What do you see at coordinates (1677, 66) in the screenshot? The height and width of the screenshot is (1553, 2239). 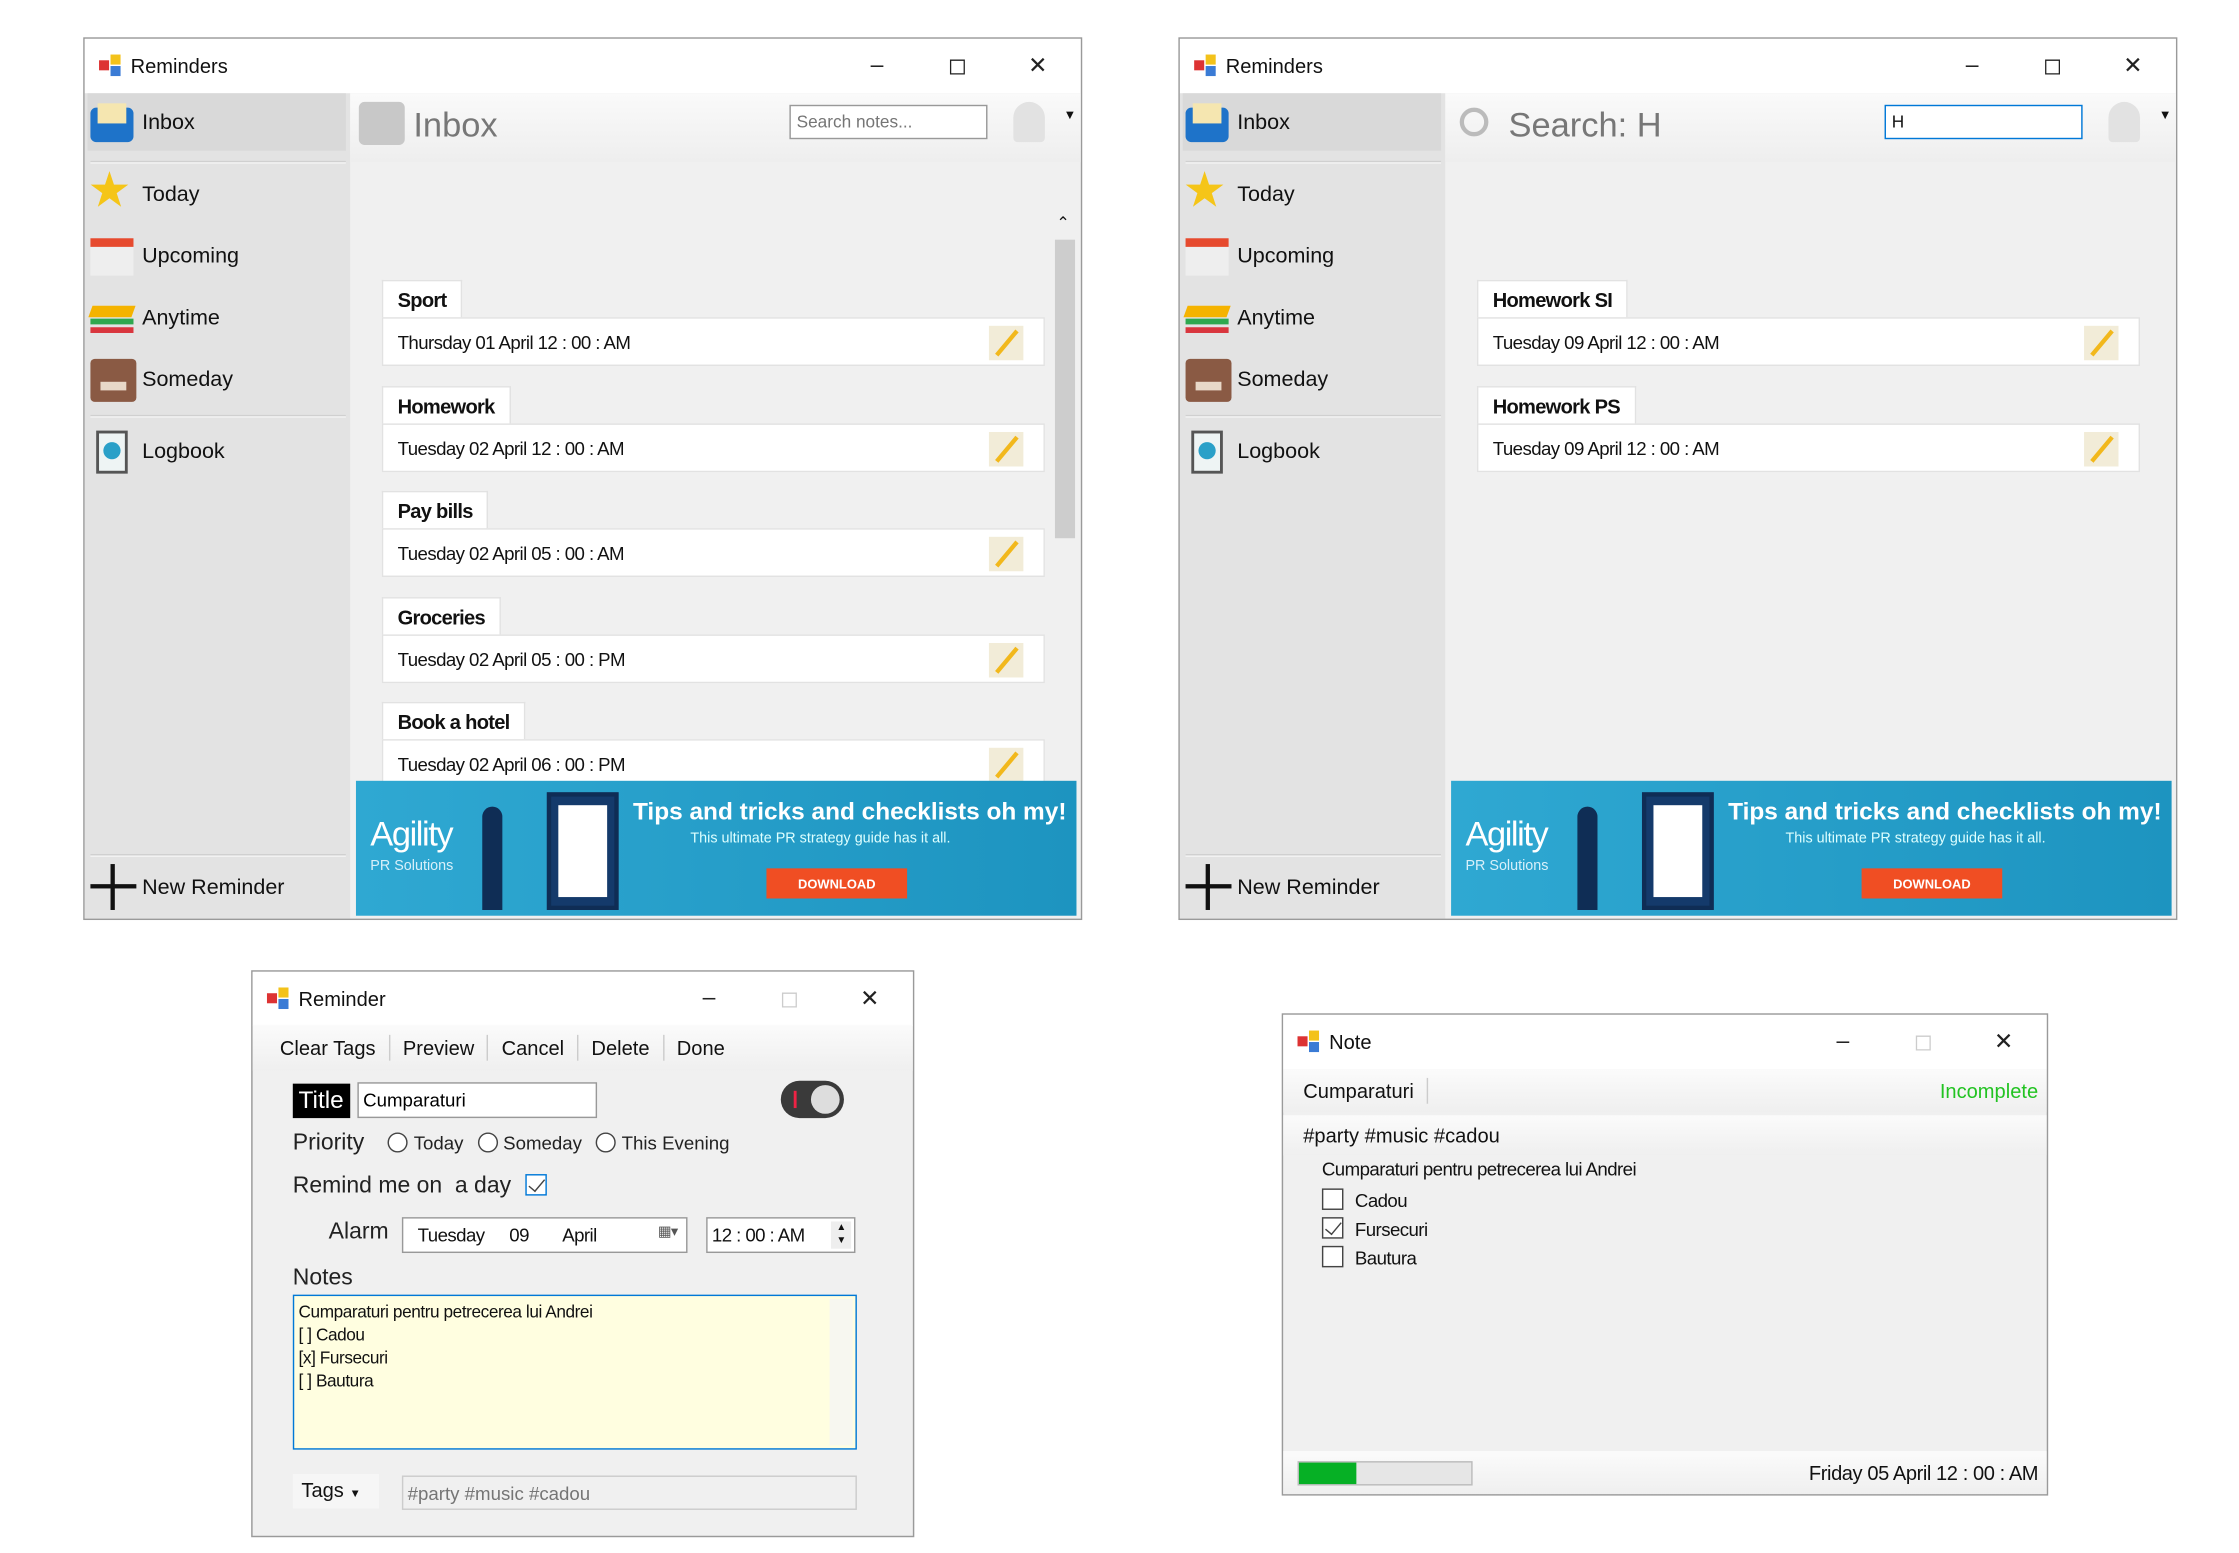 I see `title-bar: Reminders – ◻ ✕` at bounding box center [1677, 66].